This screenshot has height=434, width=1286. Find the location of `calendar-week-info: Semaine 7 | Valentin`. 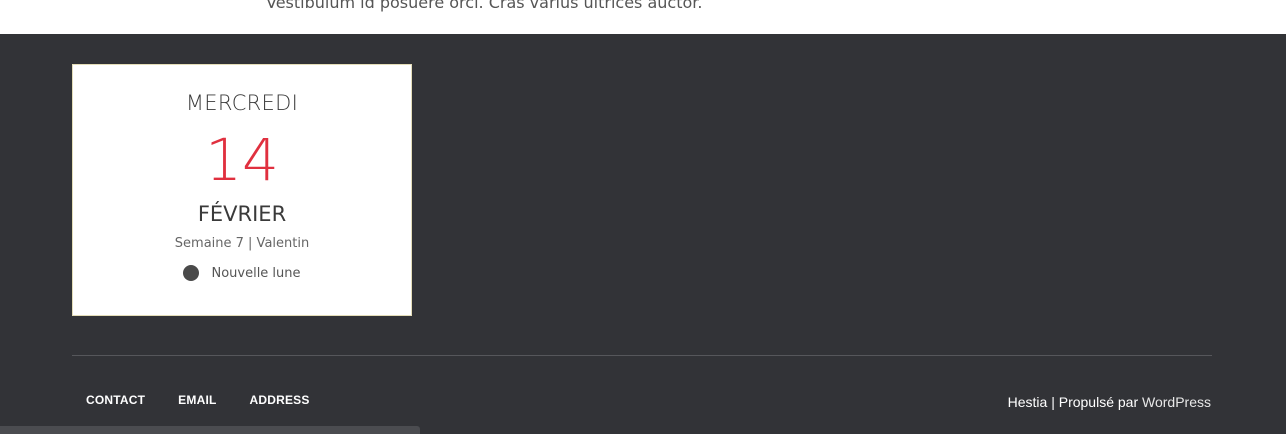

calendar-week-info: Semaine 7 | Valentin is located at coordinates (242, 243).